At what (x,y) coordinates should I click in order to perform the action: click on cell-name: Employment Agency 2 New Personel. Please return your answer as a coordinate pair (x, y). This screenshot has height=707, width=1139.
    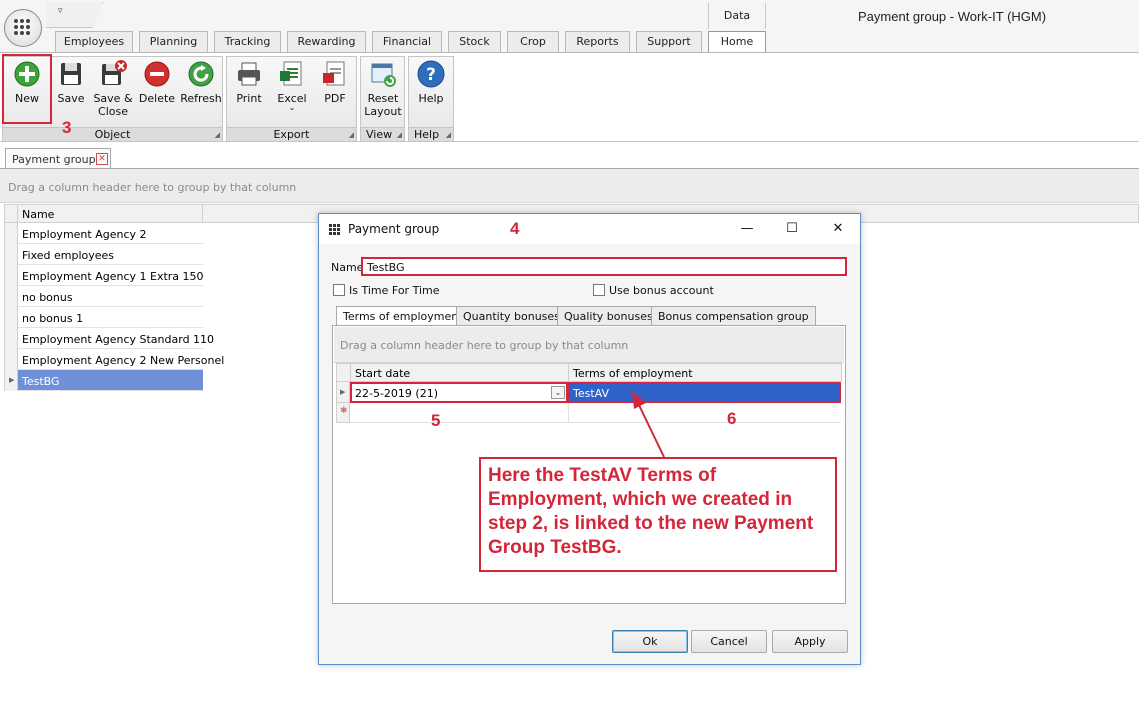
    Looking at the image, I should click on (123, 360).